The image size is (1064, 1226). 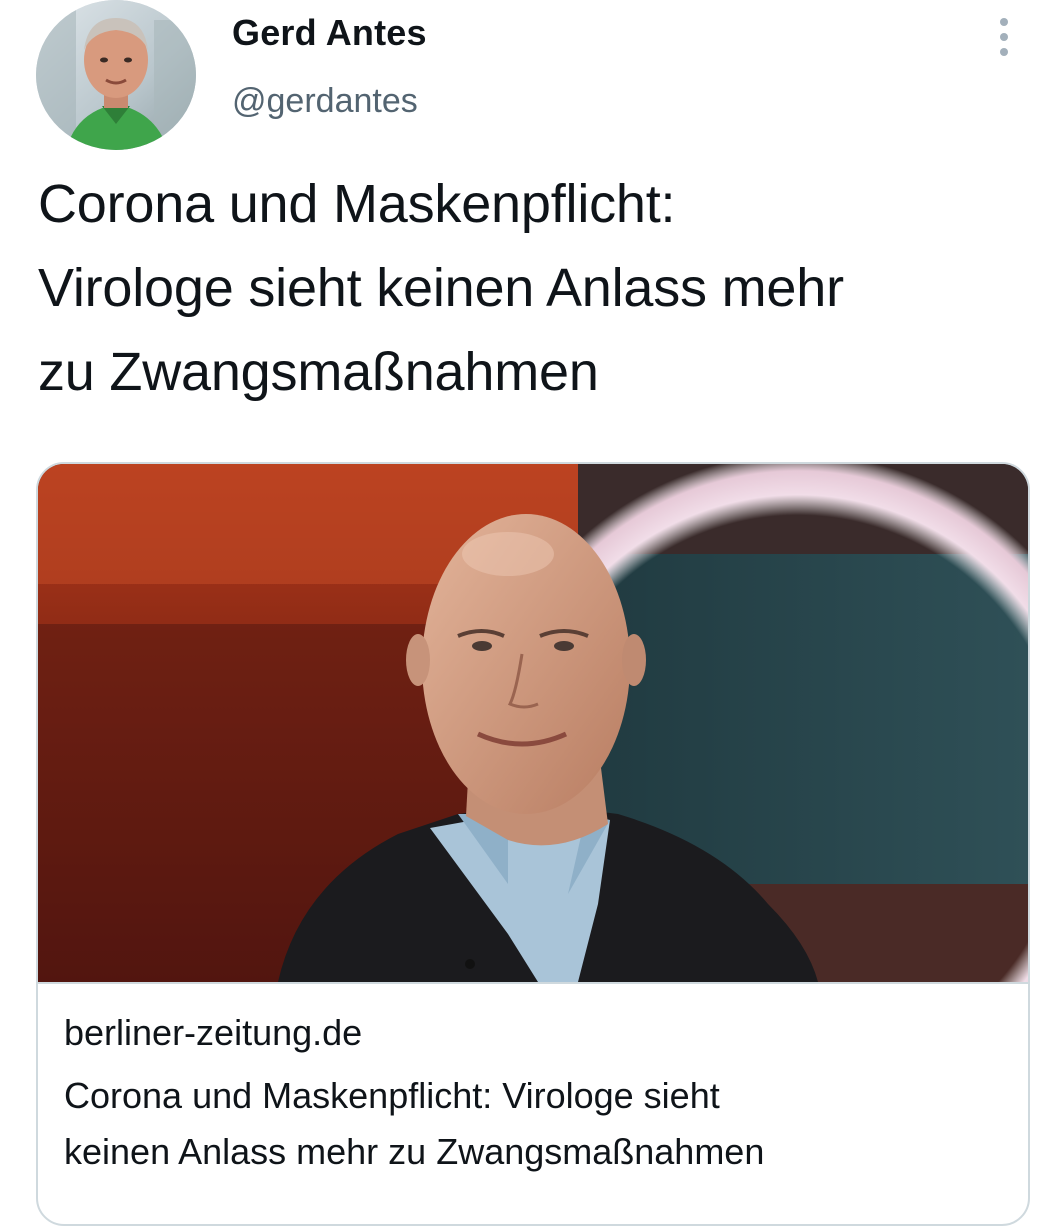 What do you see at coordinates (533, 983) in the screenshot?
I see `card-divider` at bounding box center [533, 983].